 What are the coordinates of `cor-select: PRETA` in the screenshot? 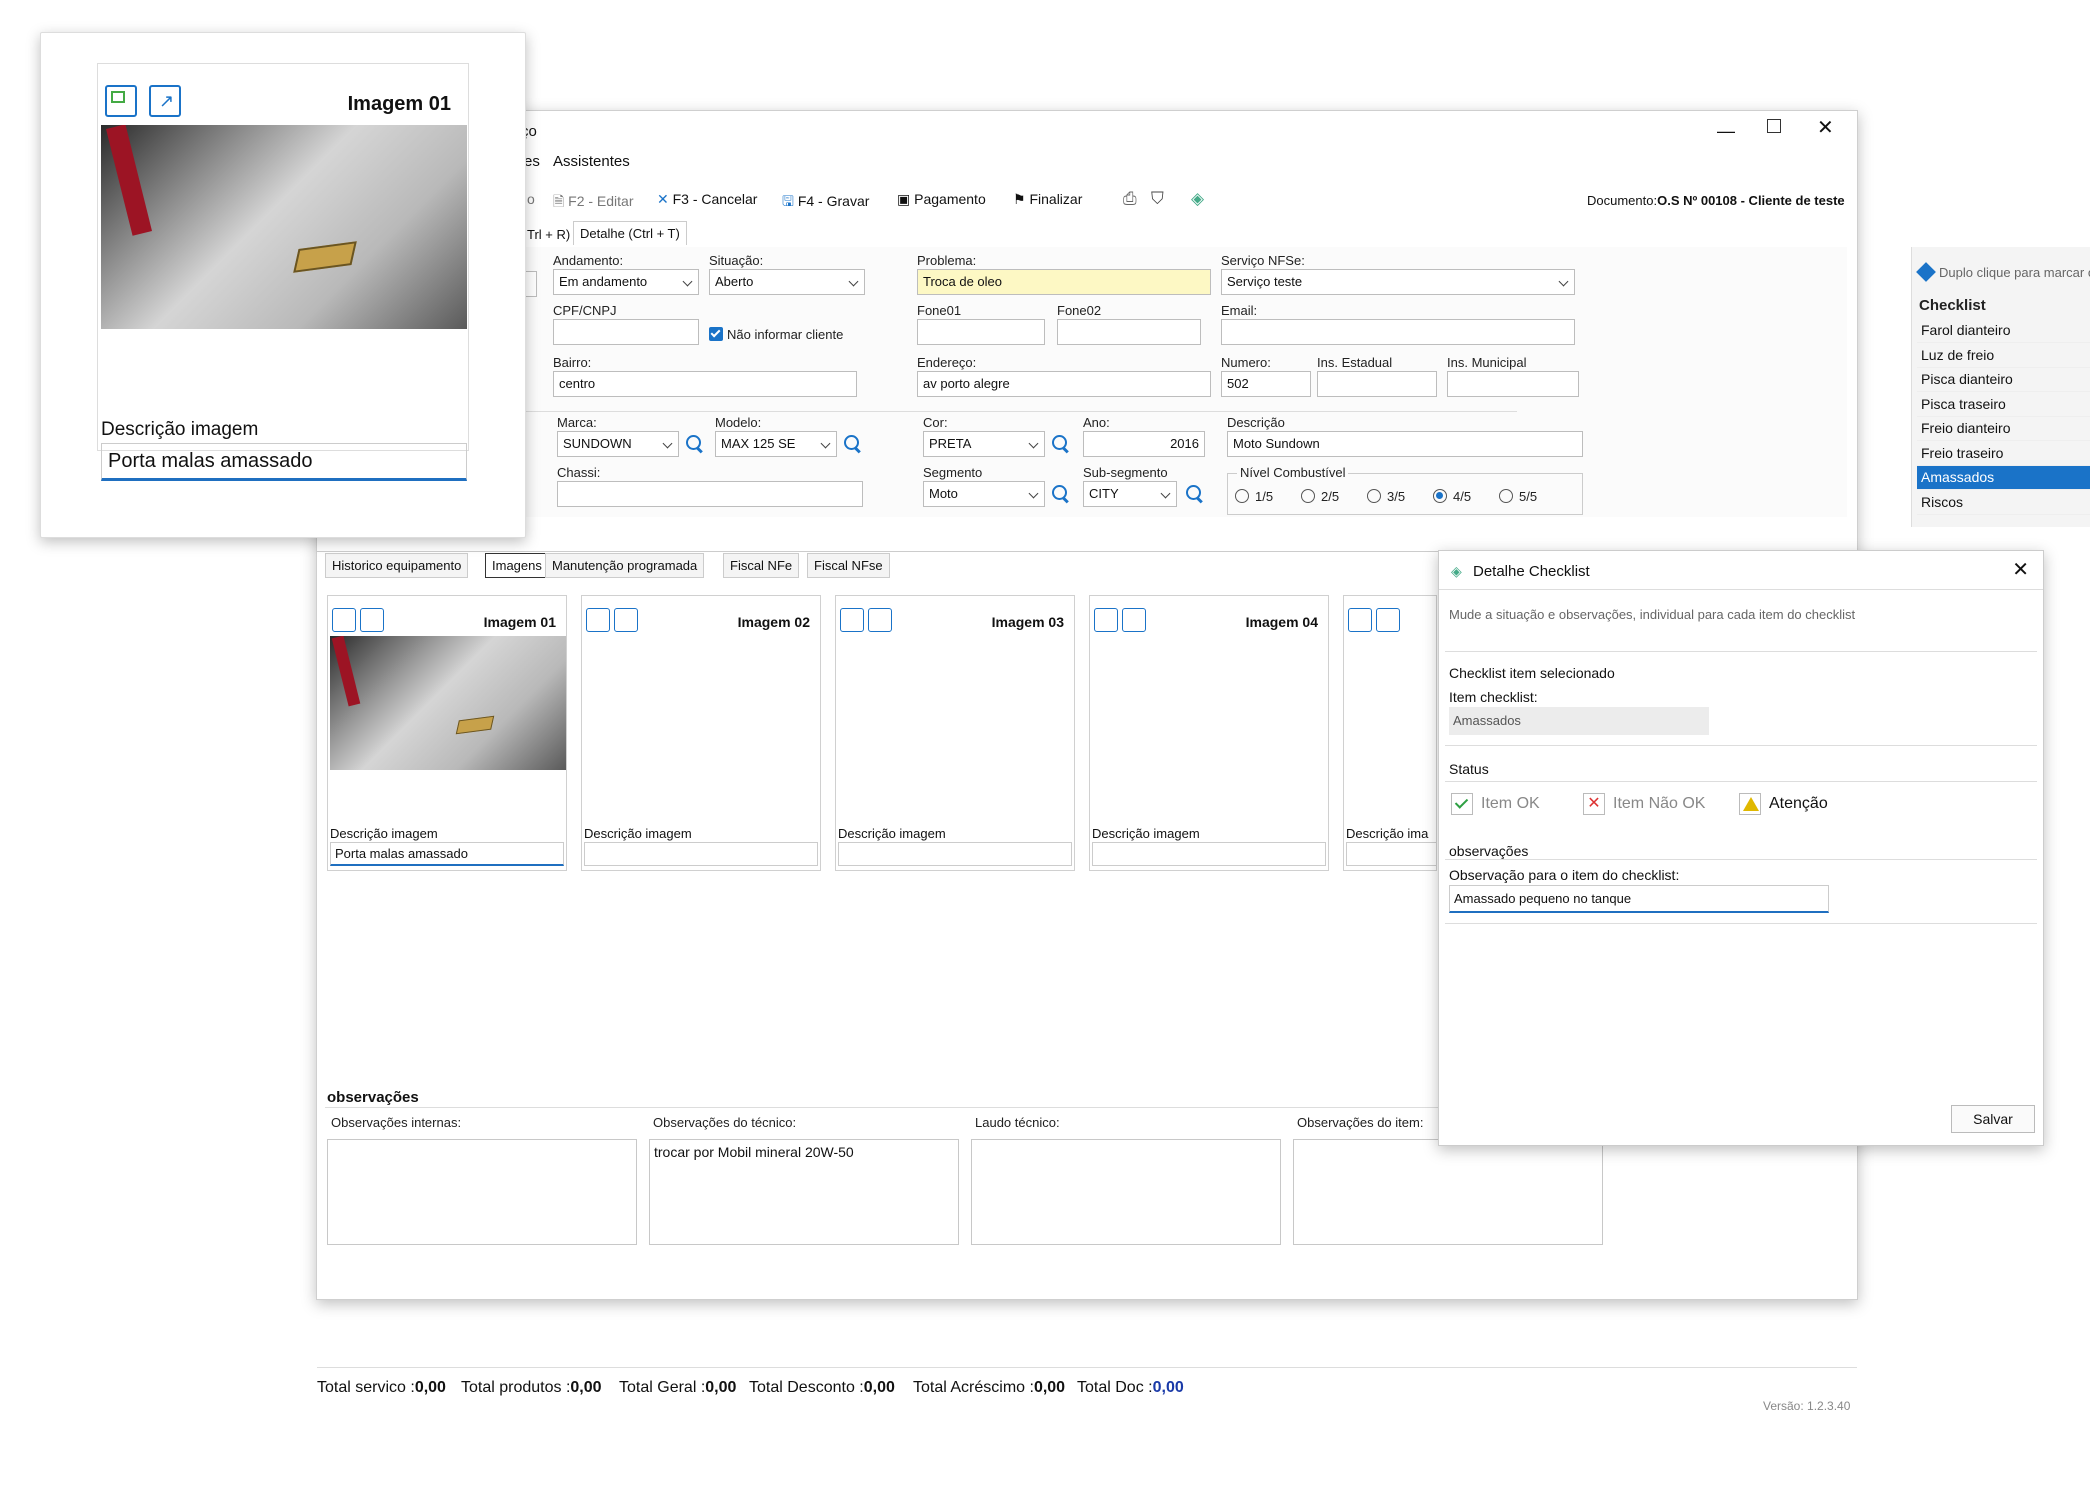 It's located at (984, 444).